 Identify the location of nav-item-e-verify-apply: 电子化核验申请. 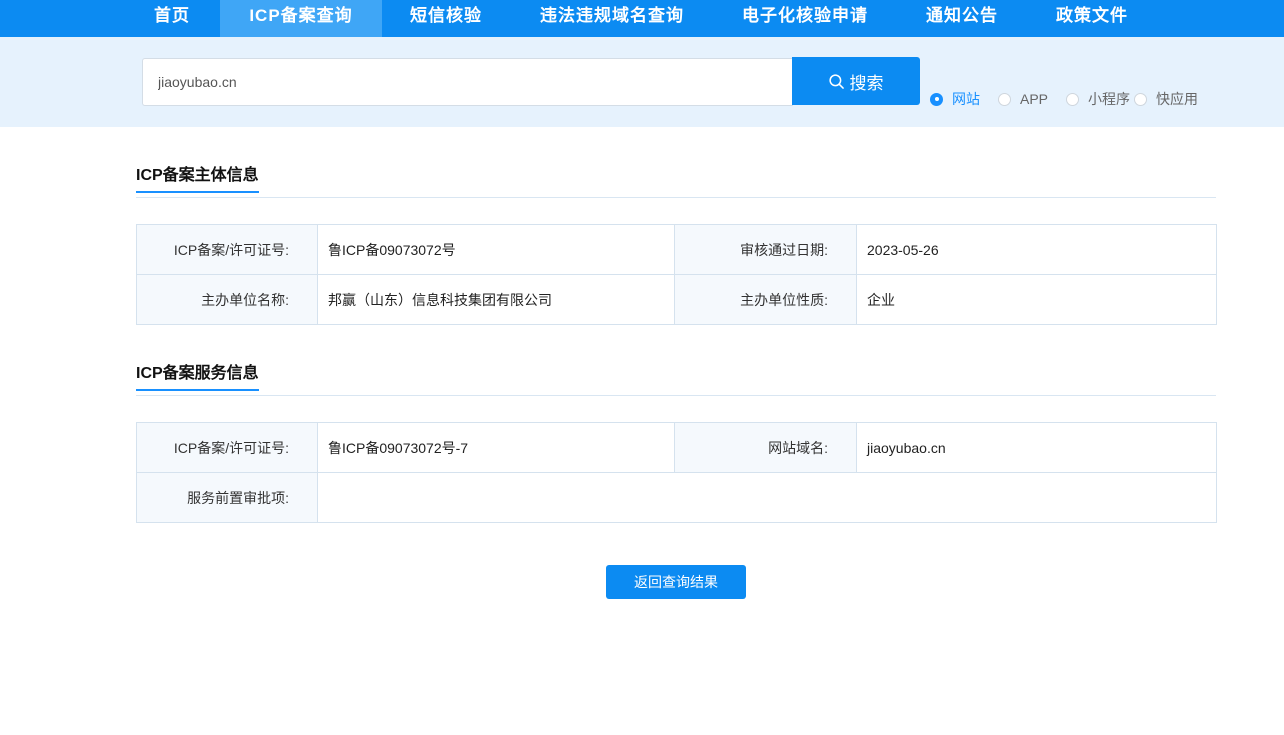
(805, 18).